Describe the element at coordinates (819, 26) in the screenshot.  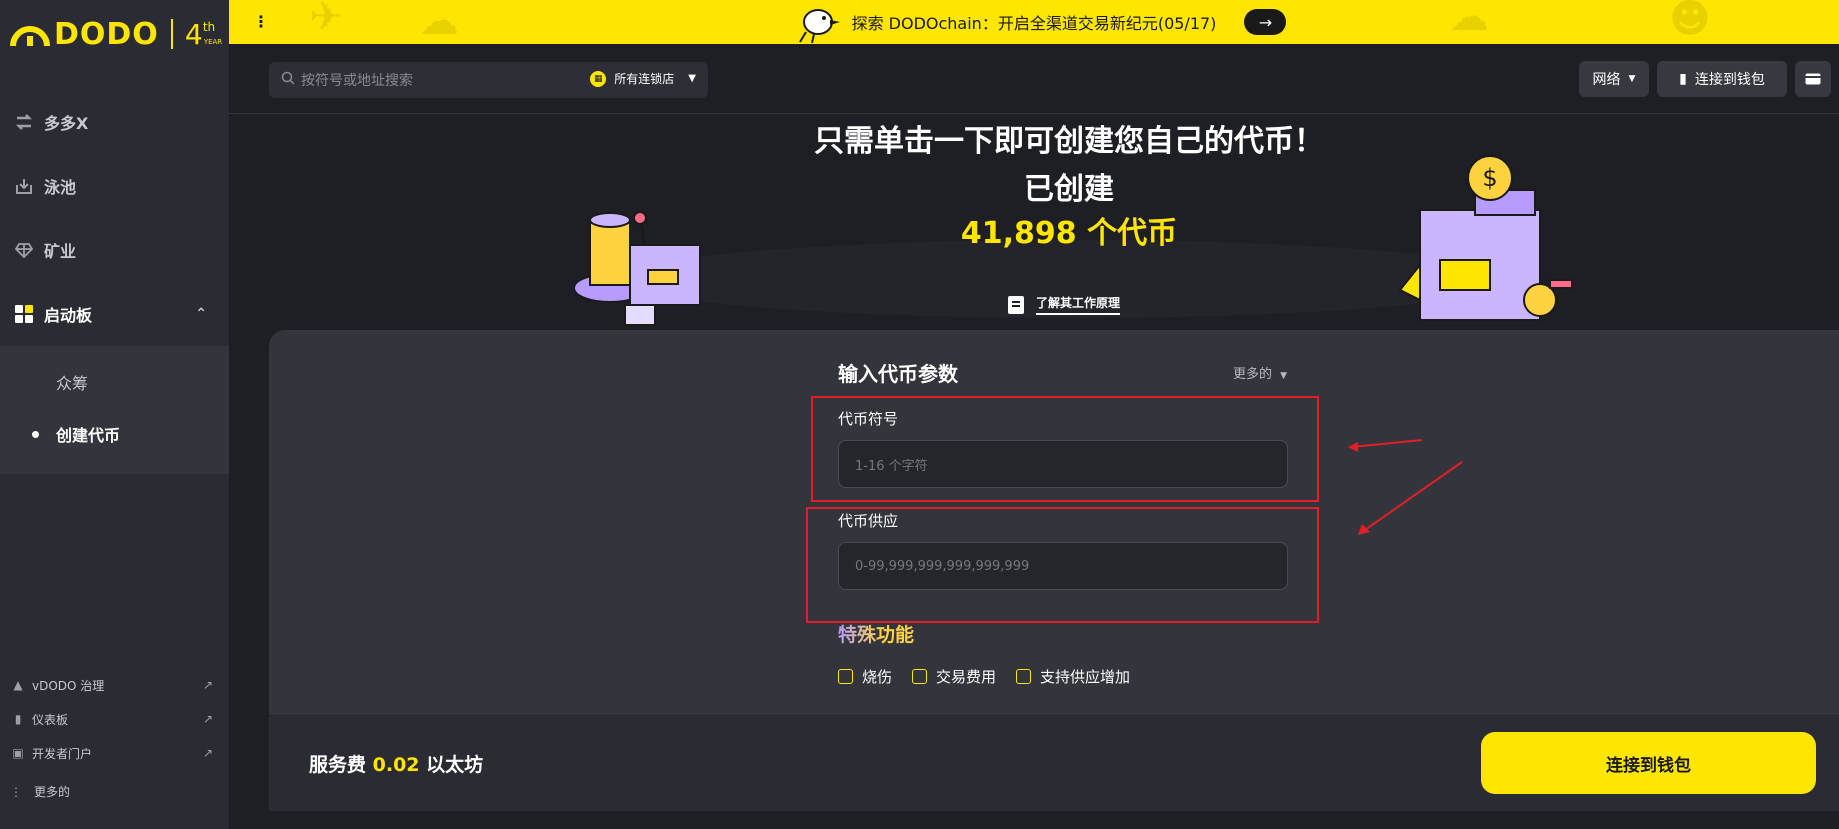
I see `dodo-bird-icon` at that location.